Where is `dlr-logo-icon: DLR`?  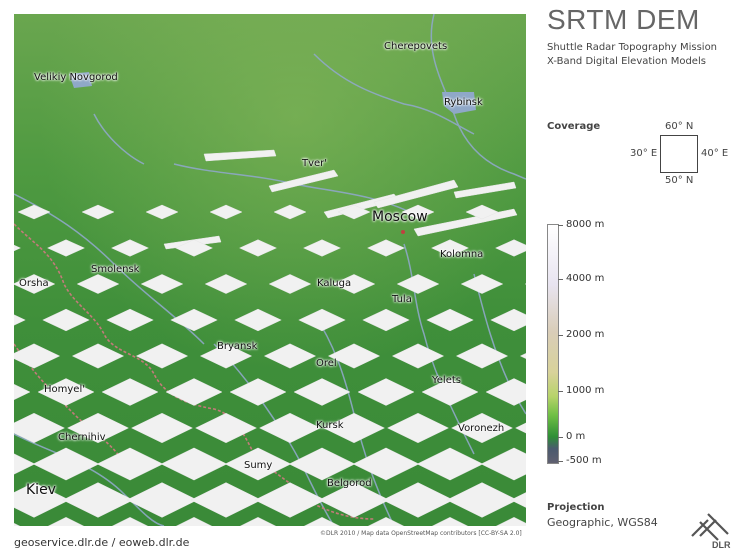 dlr-logo-icon: DLR is located at coordinates (711, 531).